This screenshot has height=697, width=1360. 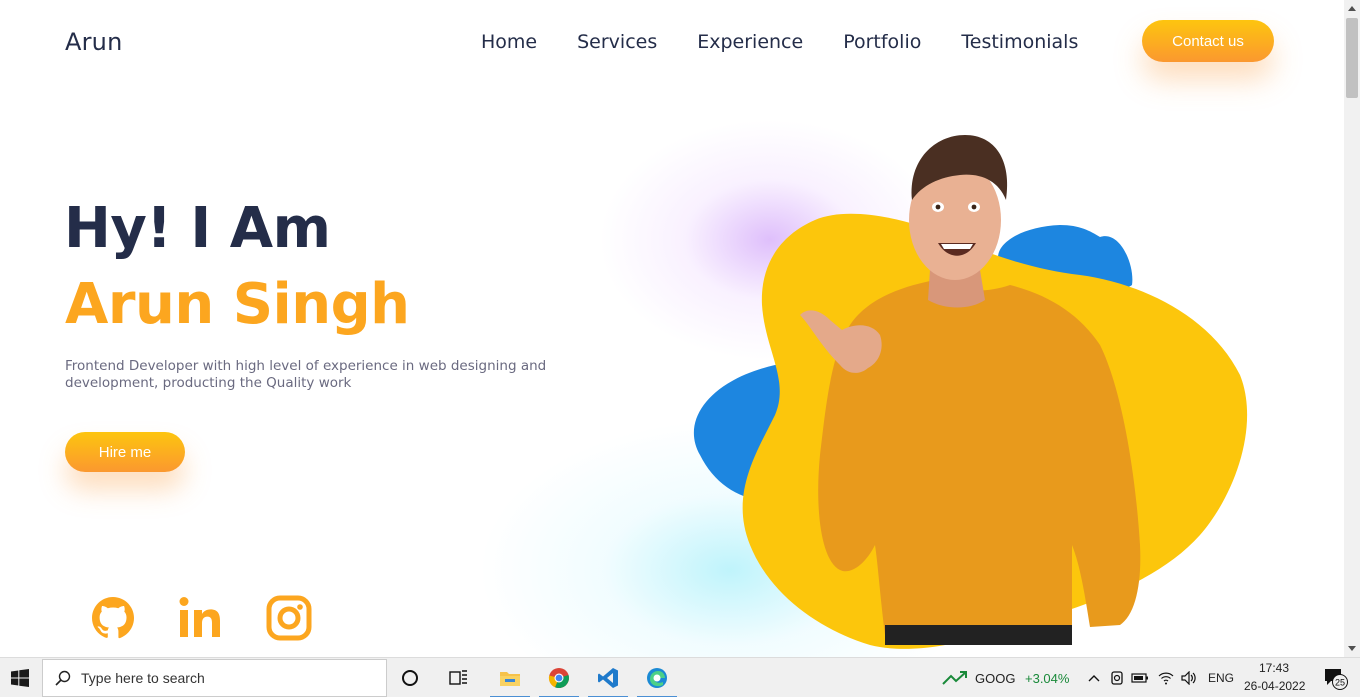 What do you see at coordinates (1352, 58) in the screenshot?
I see `scroll-thumb` at bounding box center [1352, 58].